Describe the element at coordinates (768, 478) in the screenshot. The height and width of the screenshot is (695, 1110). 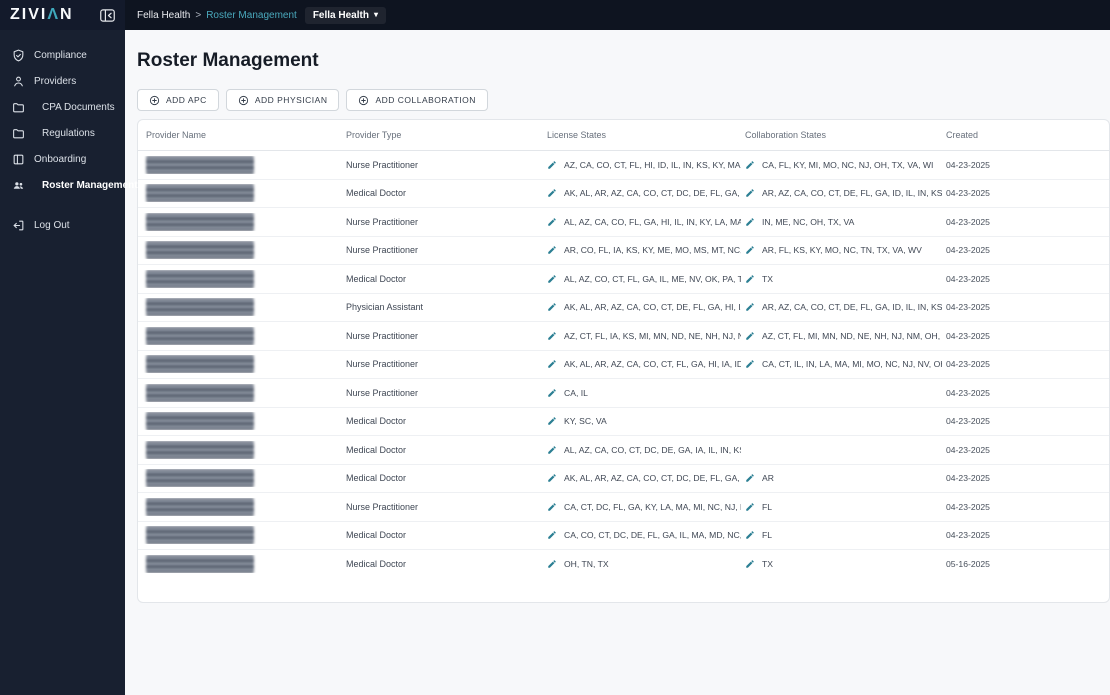
I see `collaboration-states-text: AR` at that location.